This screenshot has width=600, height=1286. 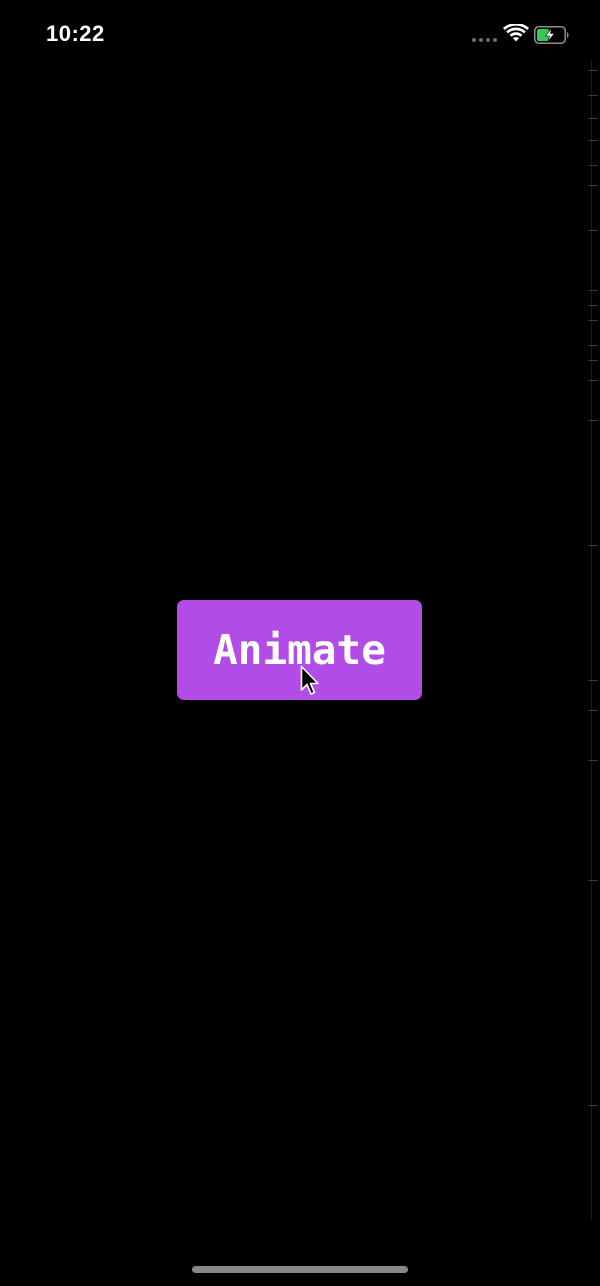 I want to click on wifi-icon, so click(x=516, y=33).